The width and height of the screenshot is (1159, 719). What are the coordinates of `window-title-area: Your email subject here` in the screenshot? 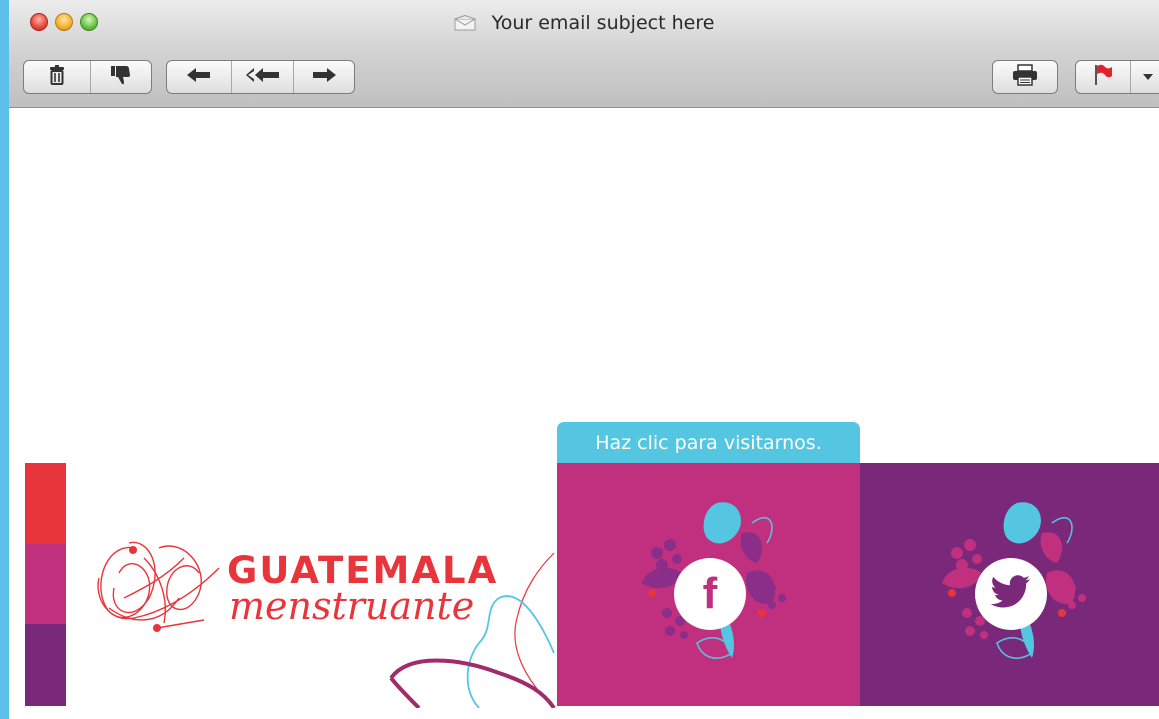 It's located at (584, 24).